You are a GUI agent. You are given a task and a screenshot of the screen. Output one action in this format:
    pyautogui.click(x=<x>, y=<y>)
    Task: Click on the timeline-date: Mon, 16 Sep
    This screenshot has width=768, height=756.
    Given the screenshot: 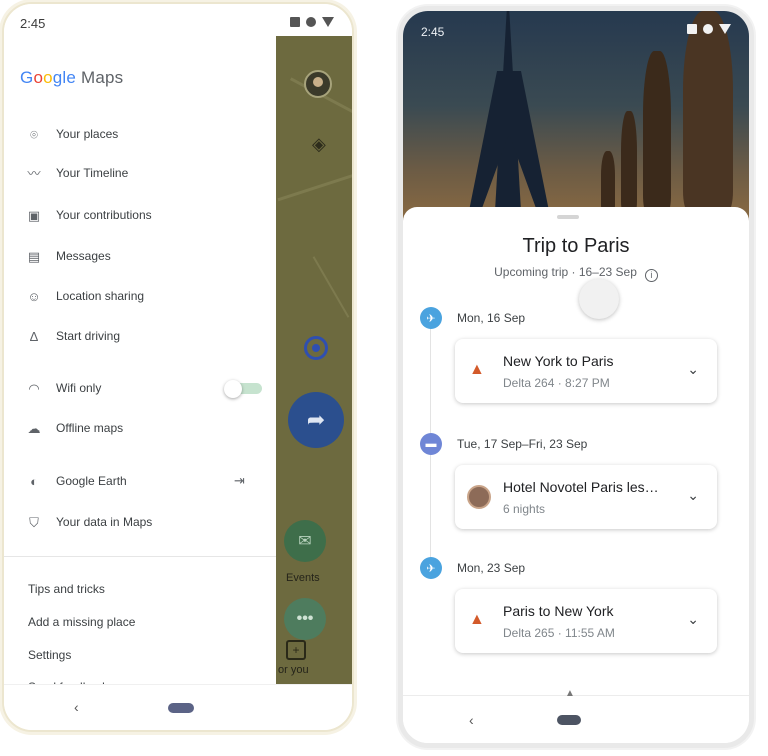 What is the action you would take?
    pyautogui.click(x=491, y=318)
    